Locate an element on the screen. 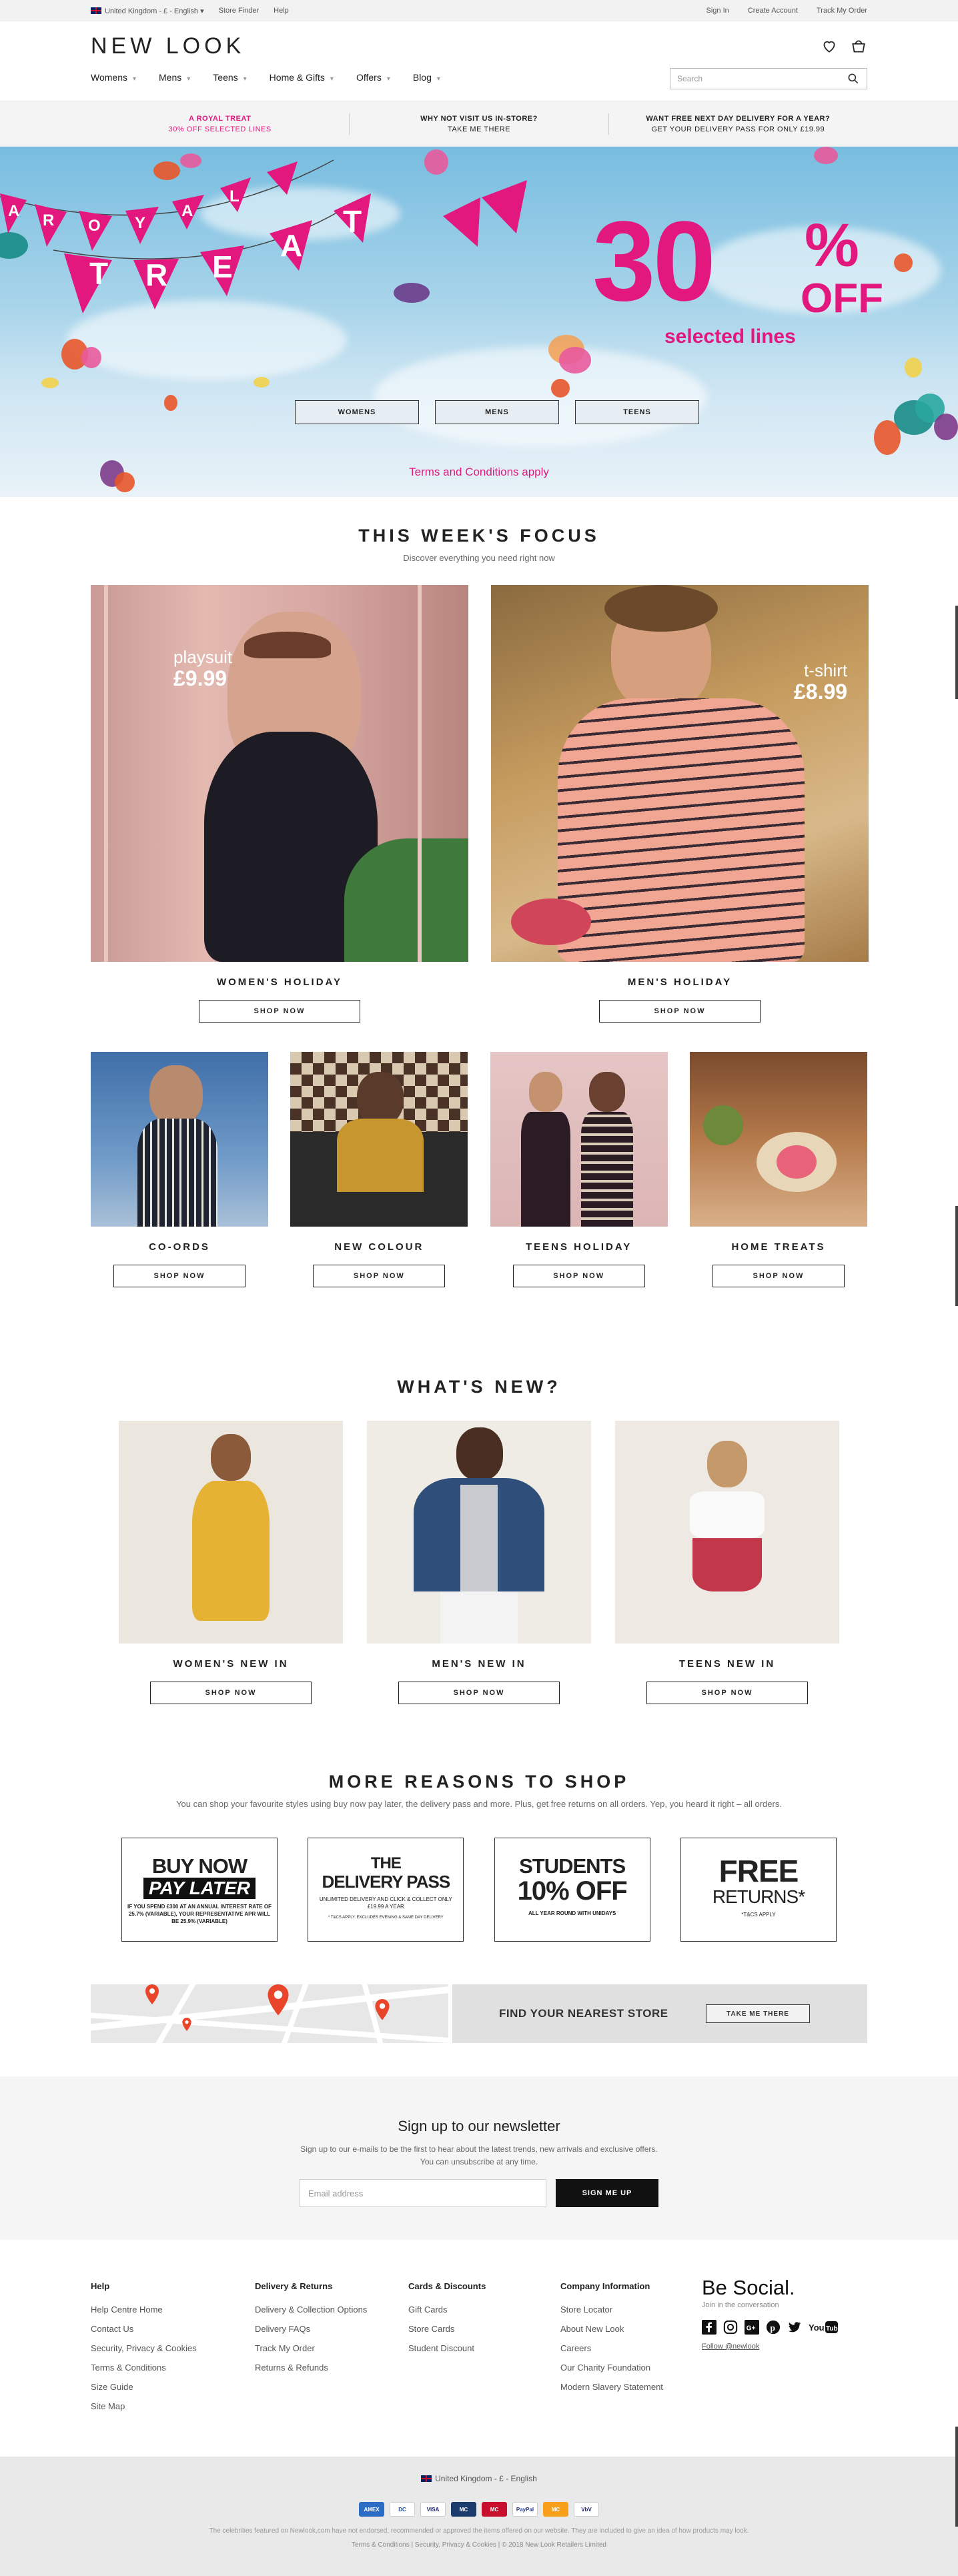 The height and width of the screenshot is (2576, 958). new-colour-image is located at coordinates (379, 1139).